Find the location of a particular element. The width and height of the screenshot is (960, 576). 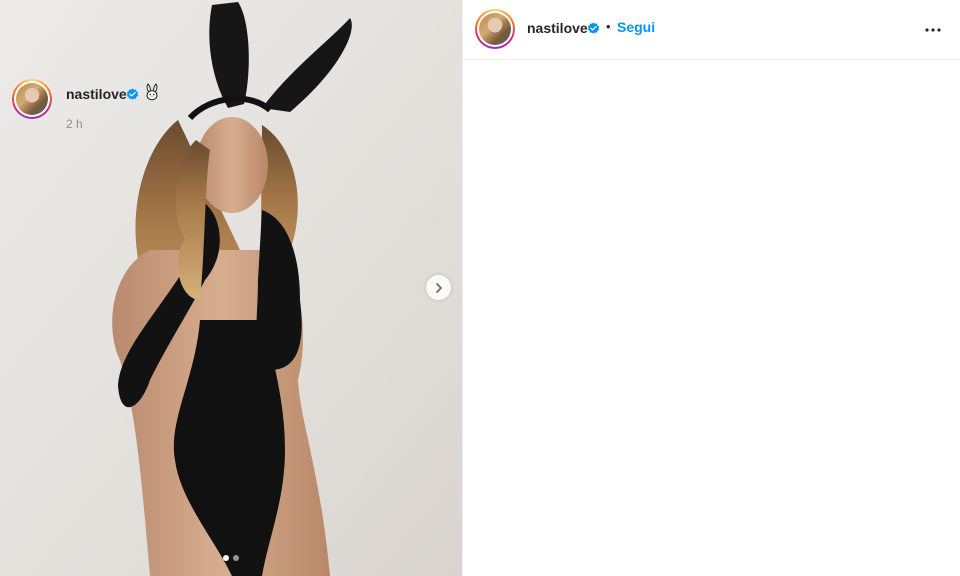

caption-username: nastilove is located at coordinates (96, 94).